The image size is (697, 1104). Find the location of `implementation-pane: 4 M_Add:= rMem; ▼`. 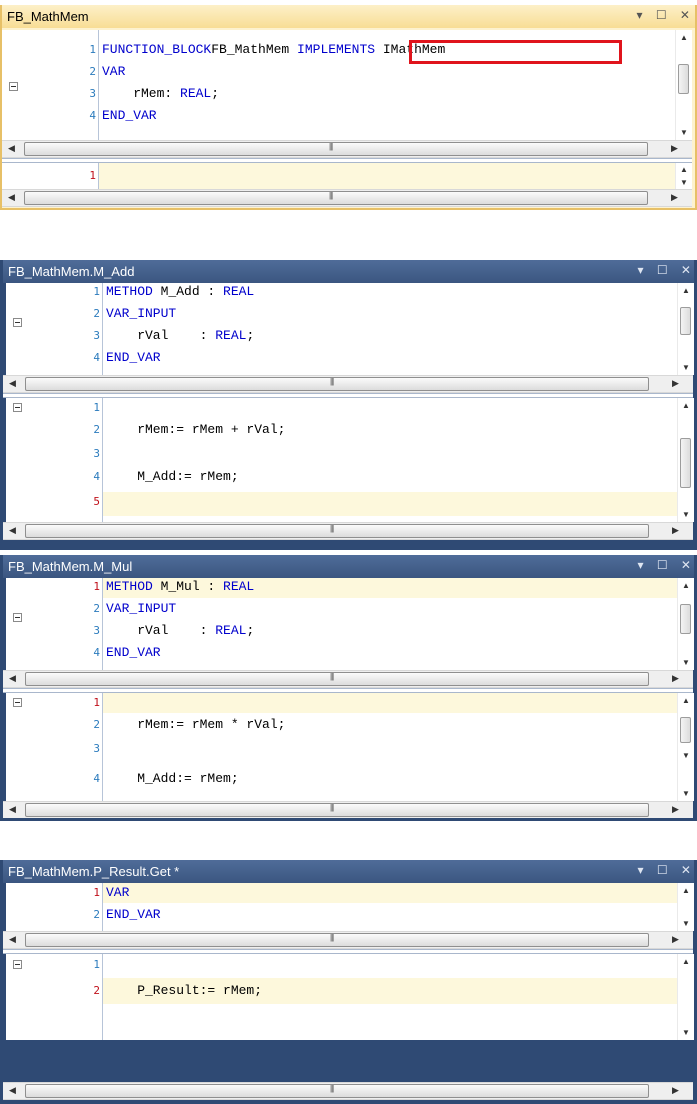

implementation-pane: 4 M_Add:= rMem; ▼ is located at coordinates (350, 782).